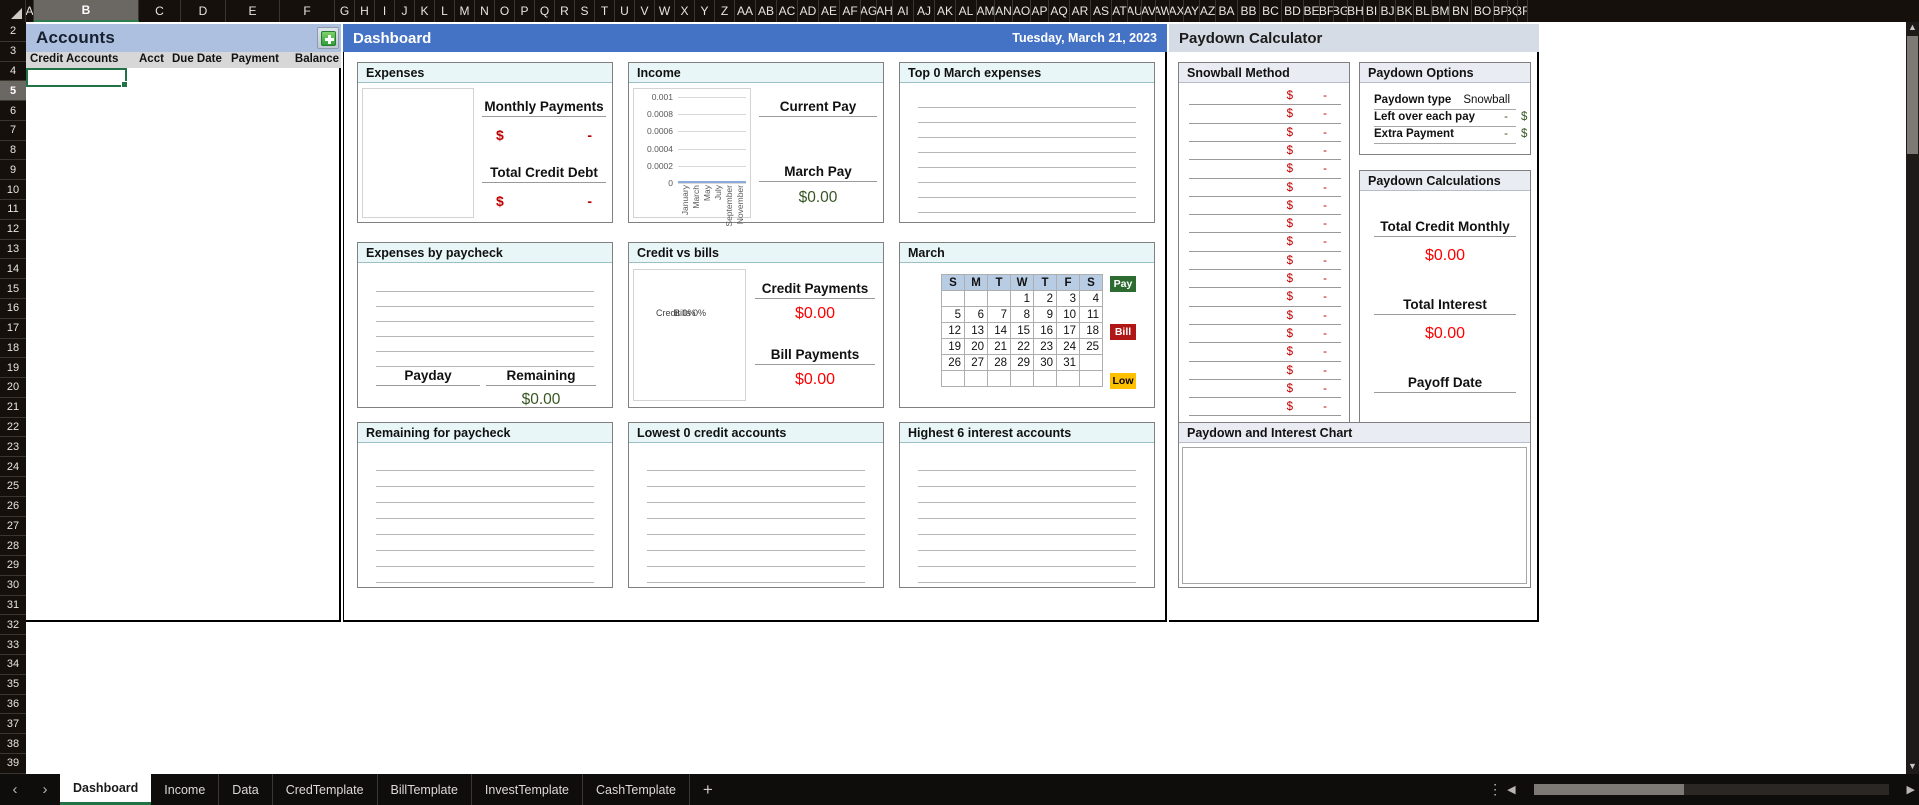 The image size is (1919, 805). What do you see at coordinates (1450, 135) in the screenshot?
I see `paydown-option-row: Extra Payment $ -` at bounding box center [1450, 135].